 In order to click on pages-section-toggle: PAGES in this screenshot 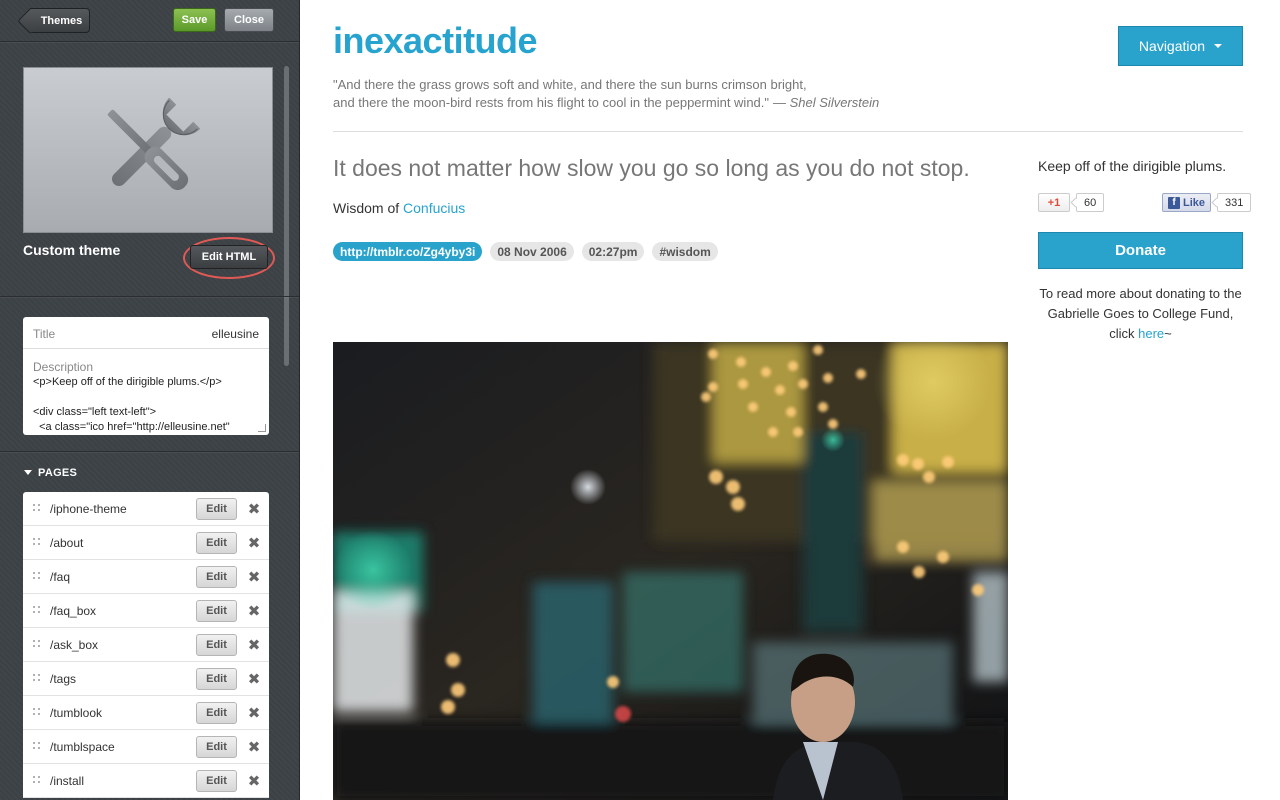, I will do `click(50, 473)`.